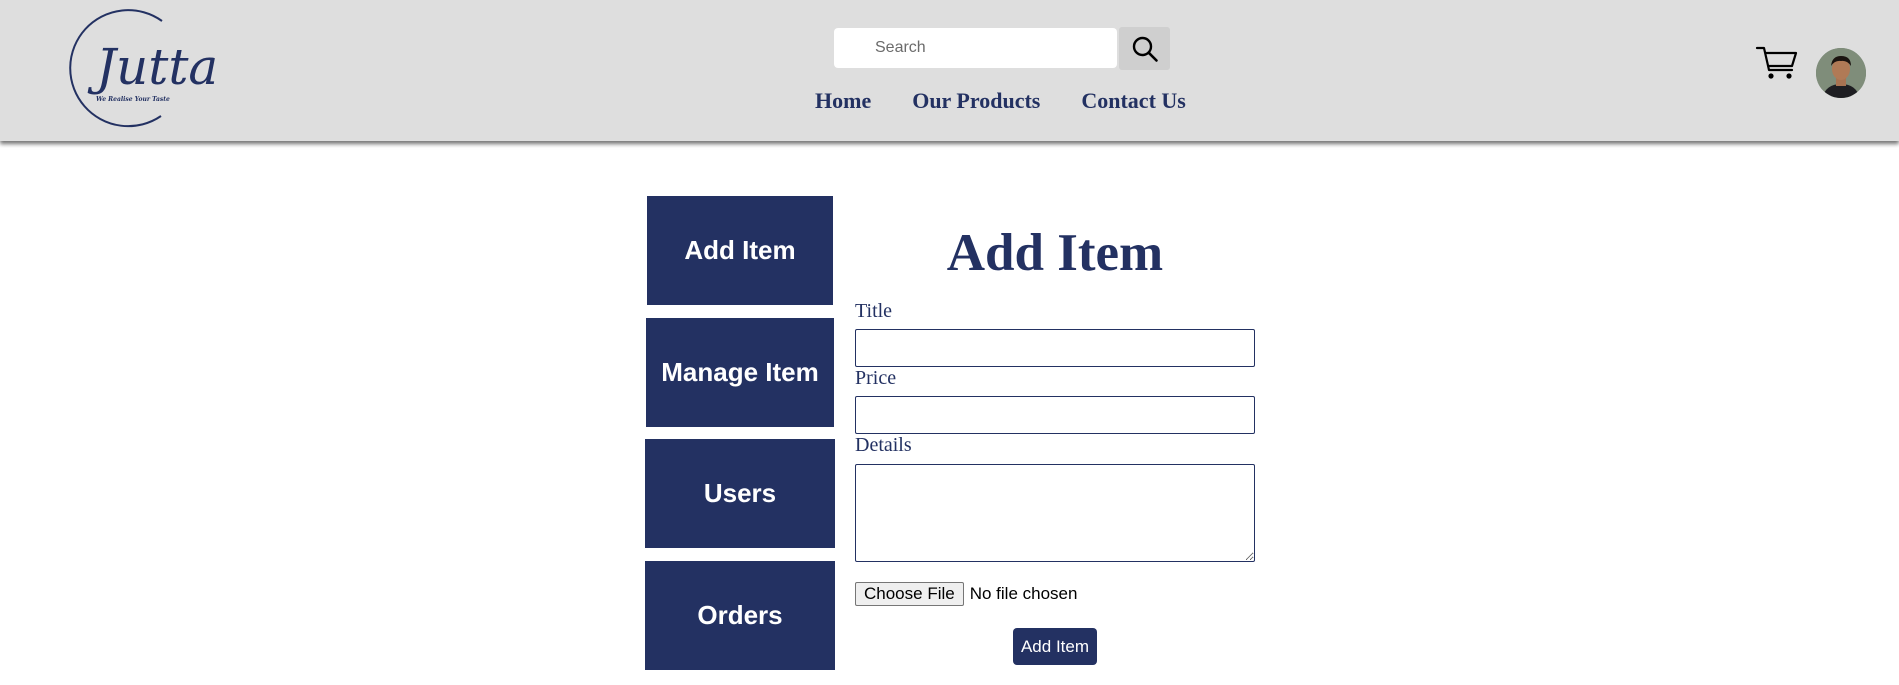  I want to click on user-avatar, so click(1841, 73).